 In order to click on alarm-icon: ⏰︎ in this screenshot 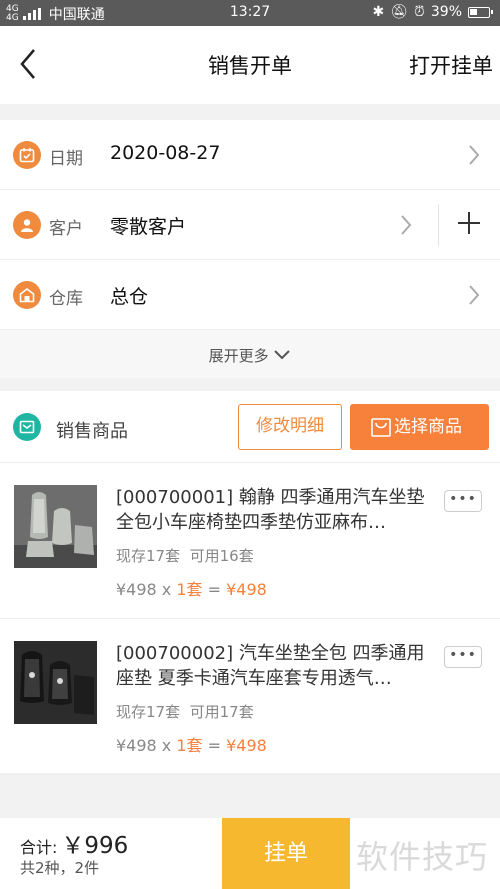, I will do `click(419, 12)`.